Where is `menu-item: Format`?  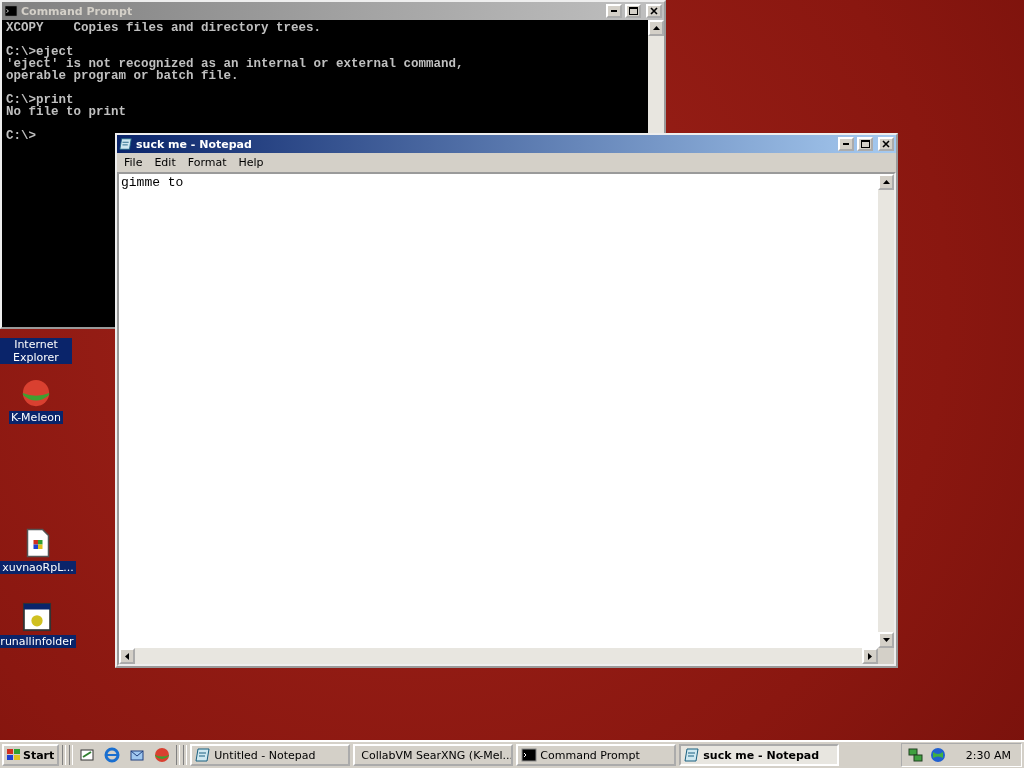
menu-item: Format is located at coordinates (207, 162).